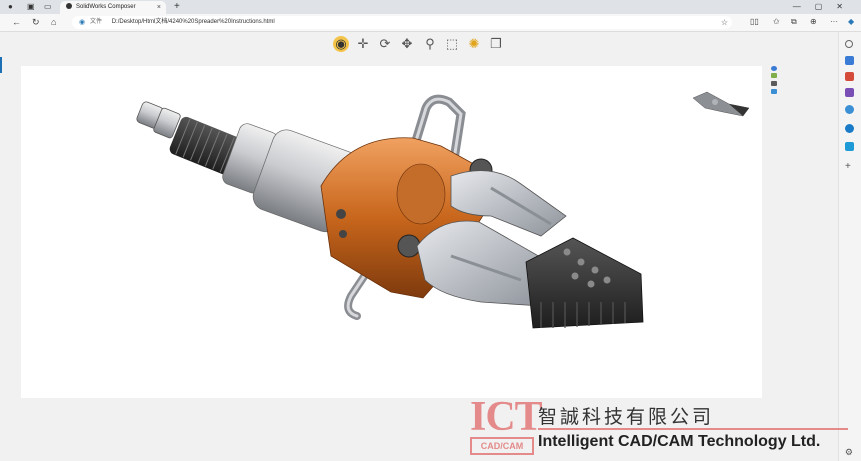  Describe the element at coordinates (16, 22) in the screenshot. I see `back-icon: ←` at that location.